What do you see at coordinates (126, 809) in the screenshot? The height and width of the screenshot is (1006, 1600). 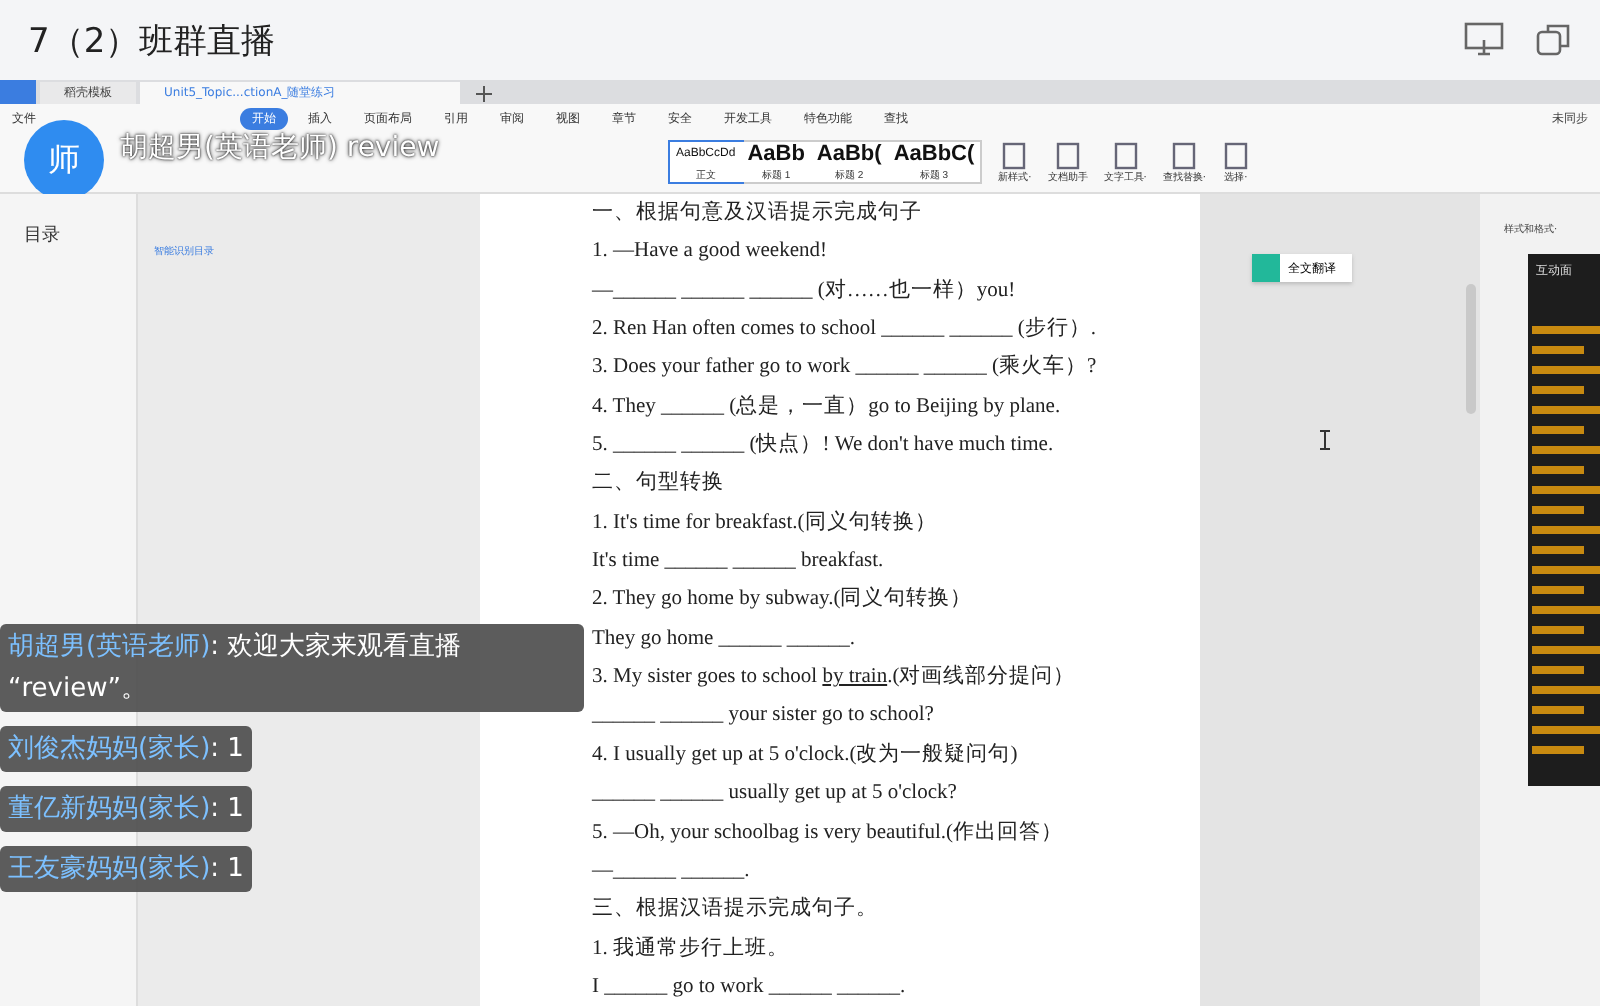 I see `chat-message: 董亿新妈妈(家长): 1` at bounding box center [126, 809].